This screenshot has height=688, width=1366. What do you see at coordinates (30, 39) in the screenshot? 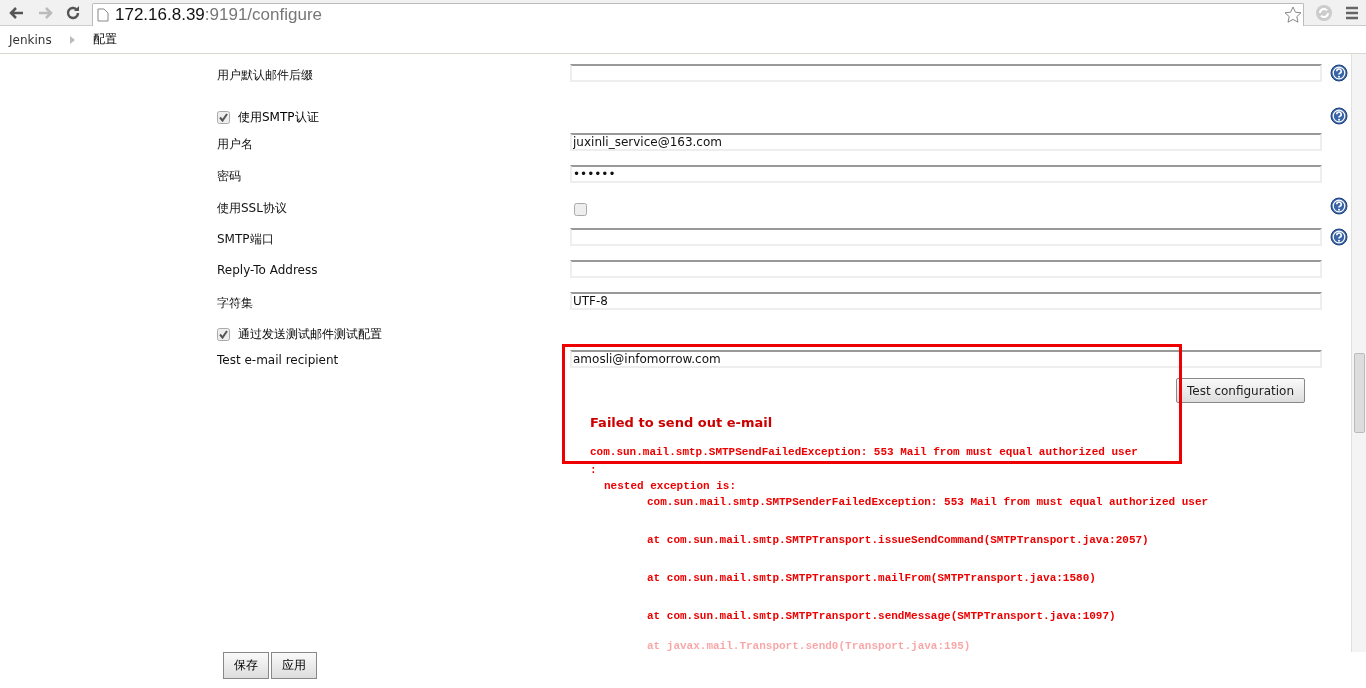
I see `breadcrumb-link: Jenkins` at bounding box center [30, 39].